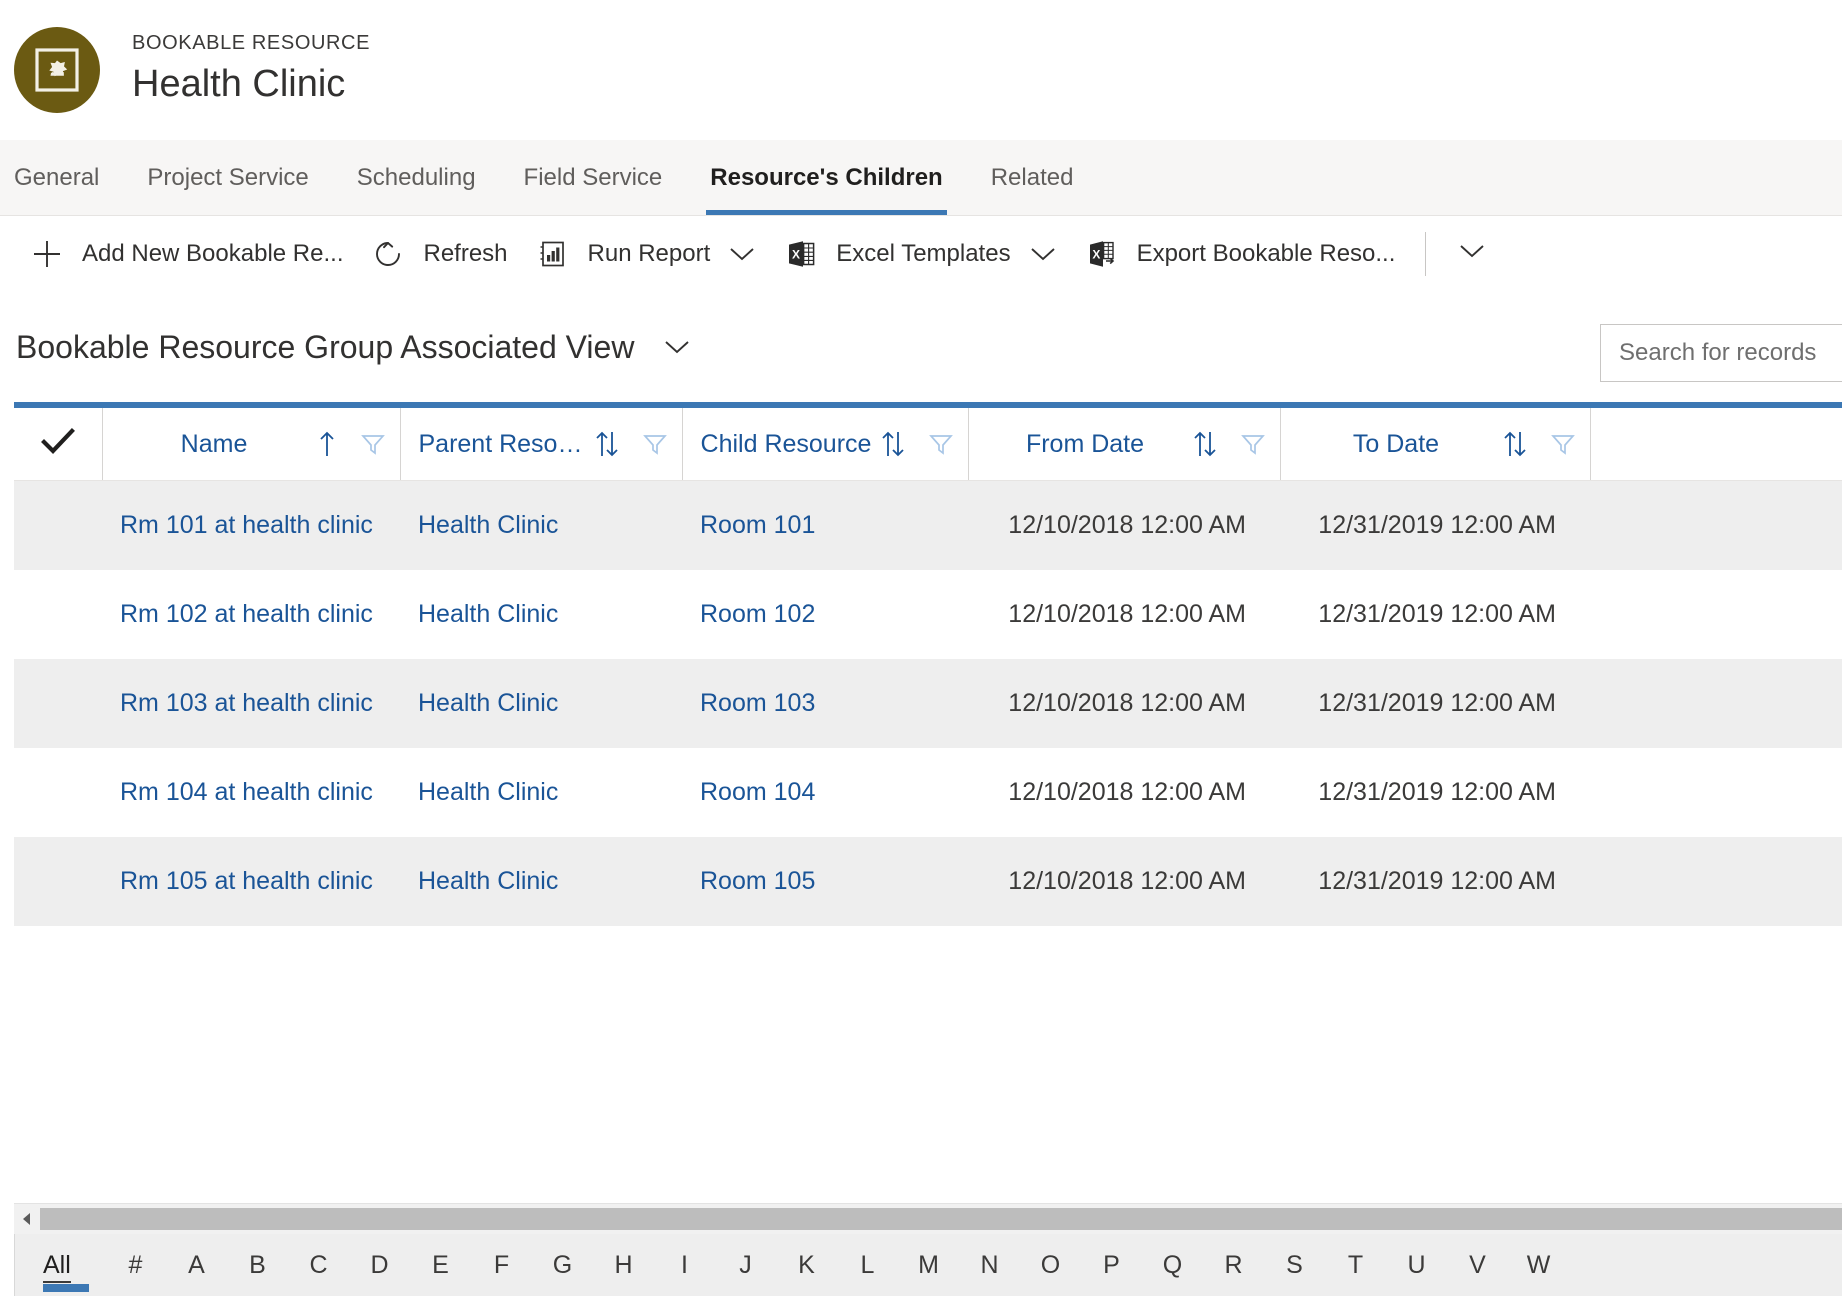  What do you see at coordinates (68, 177) in the screenshot?
I see `tab-general: General` at bounding box center [68, 177].